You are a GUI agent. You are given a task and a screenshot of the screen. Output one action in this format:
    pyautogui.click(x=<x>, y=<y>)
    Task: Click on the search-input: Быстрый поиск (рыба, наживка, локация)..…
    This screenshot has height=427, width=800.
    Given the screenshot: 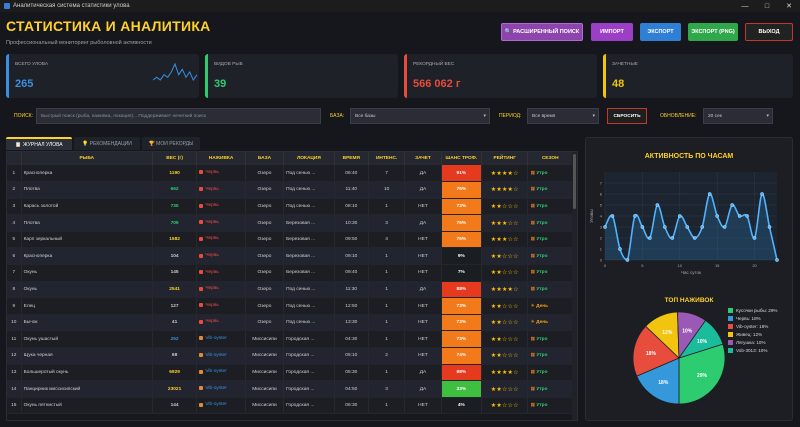 What is the action you would take?
    pyautogui.click(x=178, y=116)
    